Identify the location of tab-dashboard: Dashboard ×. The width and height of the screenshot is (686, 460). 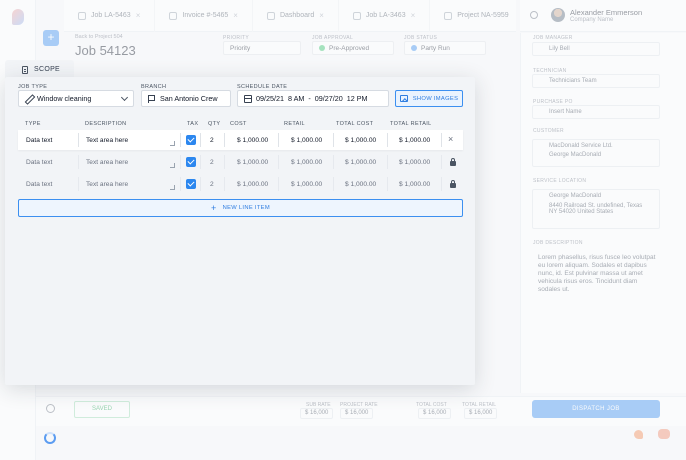
(296, 16).